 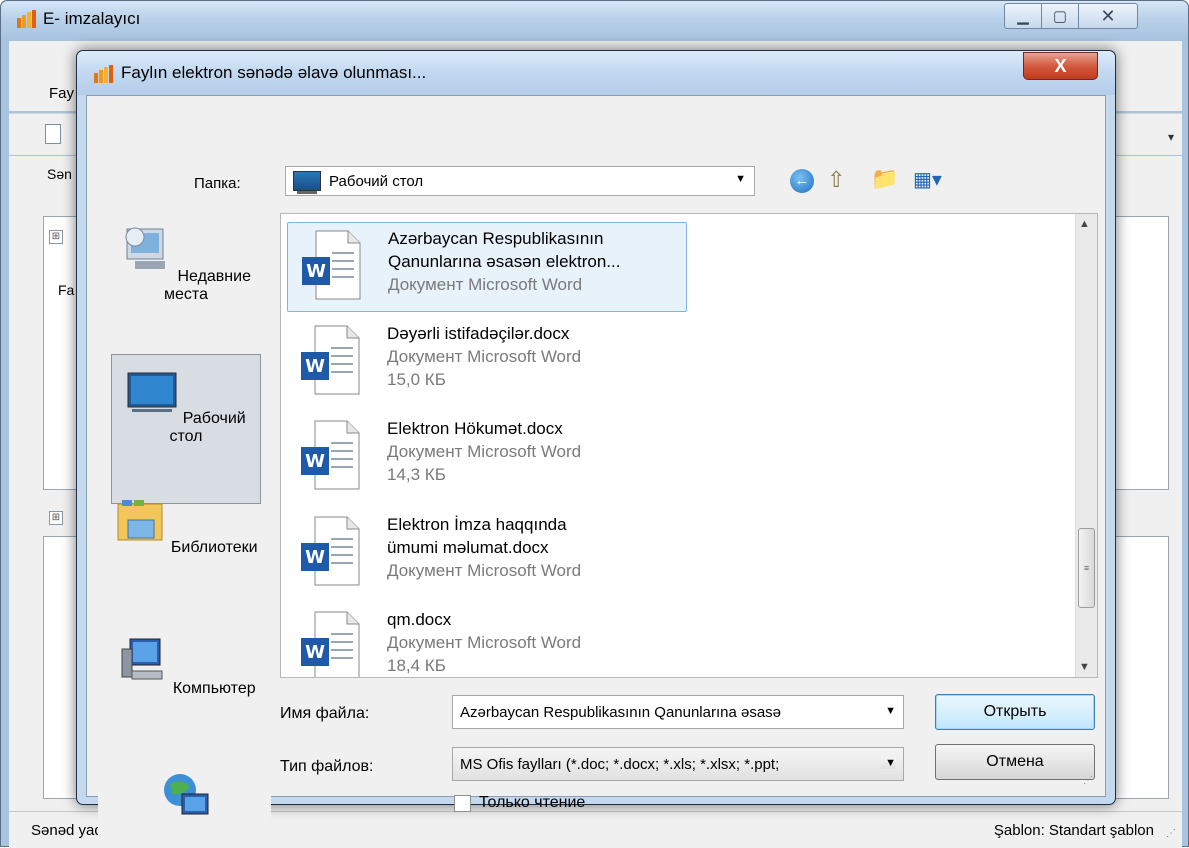 I want to click on readonly-checkbox, so click(x=462, y=803).